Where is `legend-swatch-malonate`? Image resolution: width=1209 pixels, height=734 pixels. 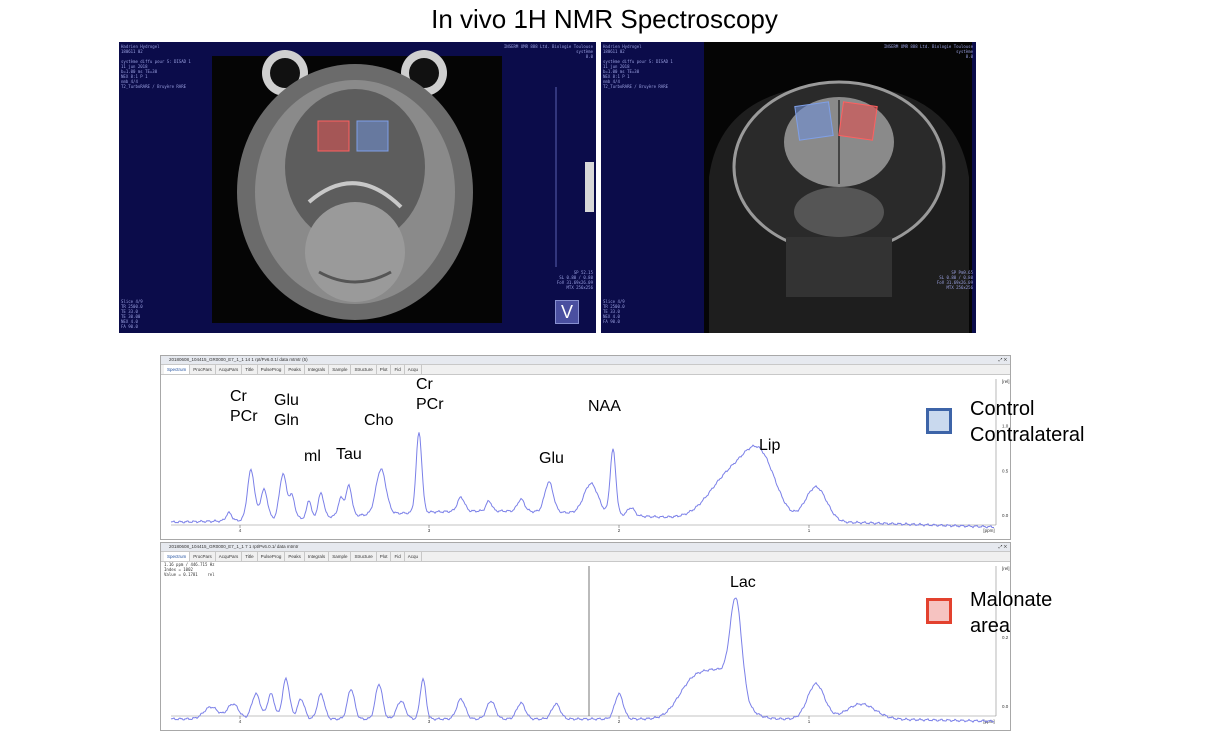
legend-swatch-malonate is located at coordinates (939, 611).